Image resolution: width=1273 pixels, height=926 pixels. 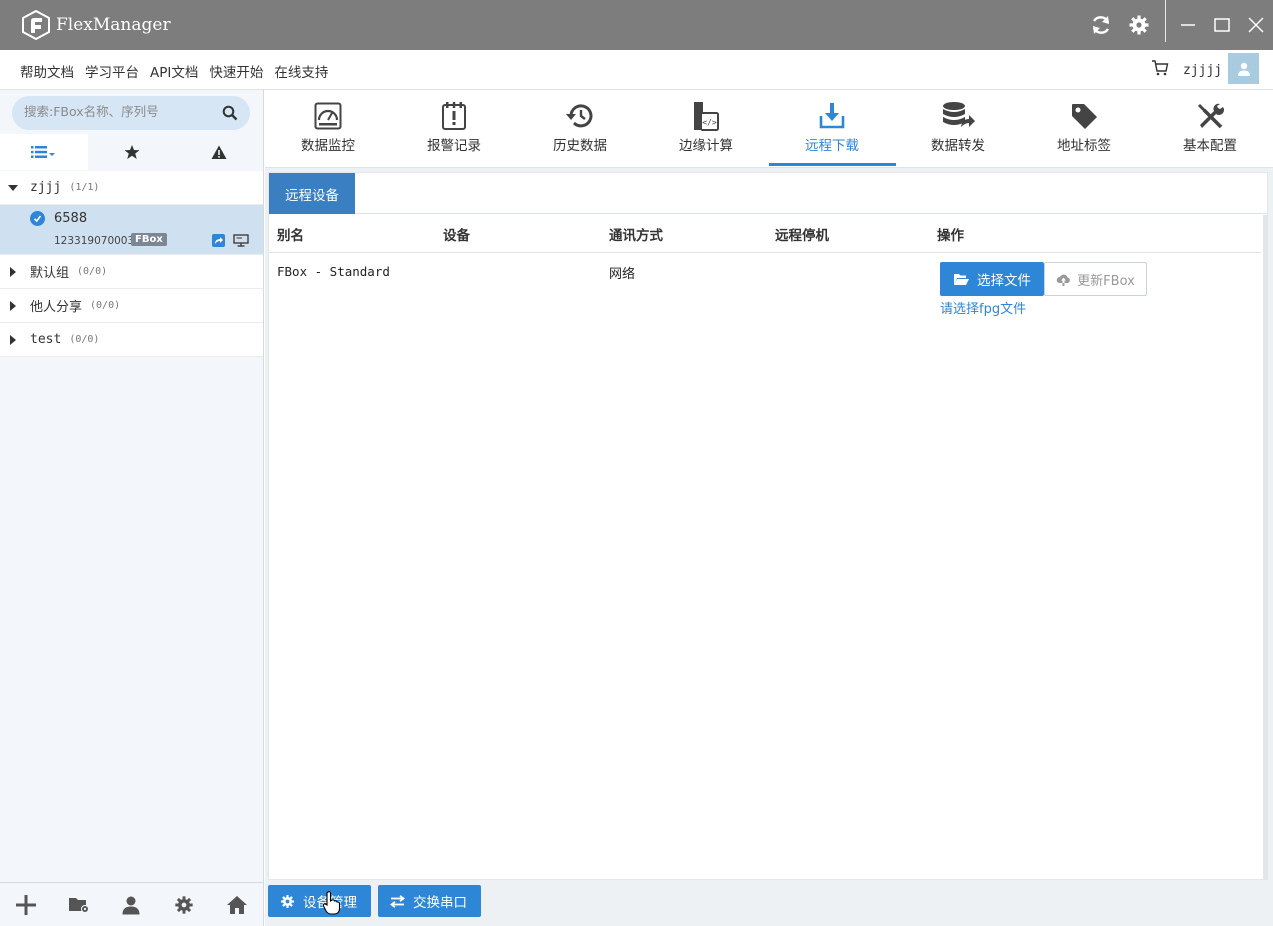 What do you see at coordinates (397, 901) in the screenshot?
I see `exchange-icon` at bounding box center [397, 901].